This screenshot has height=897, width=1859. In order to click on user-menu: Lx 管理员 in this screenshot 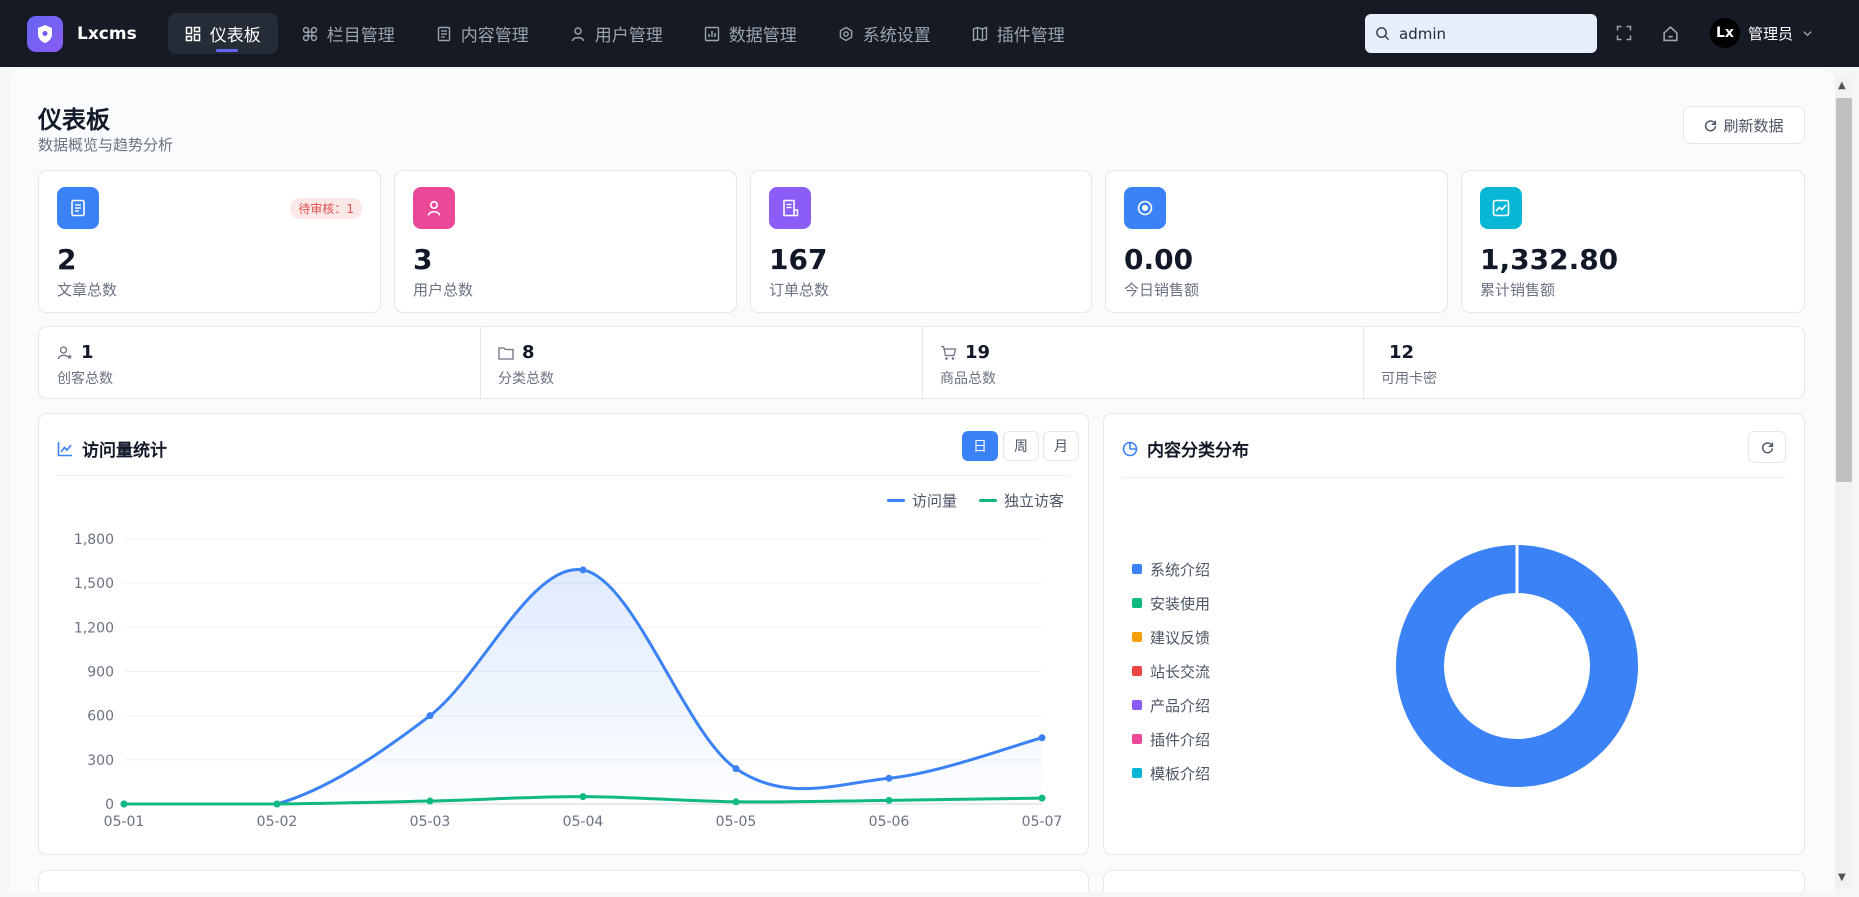, I will do `click(1761, 33)`.